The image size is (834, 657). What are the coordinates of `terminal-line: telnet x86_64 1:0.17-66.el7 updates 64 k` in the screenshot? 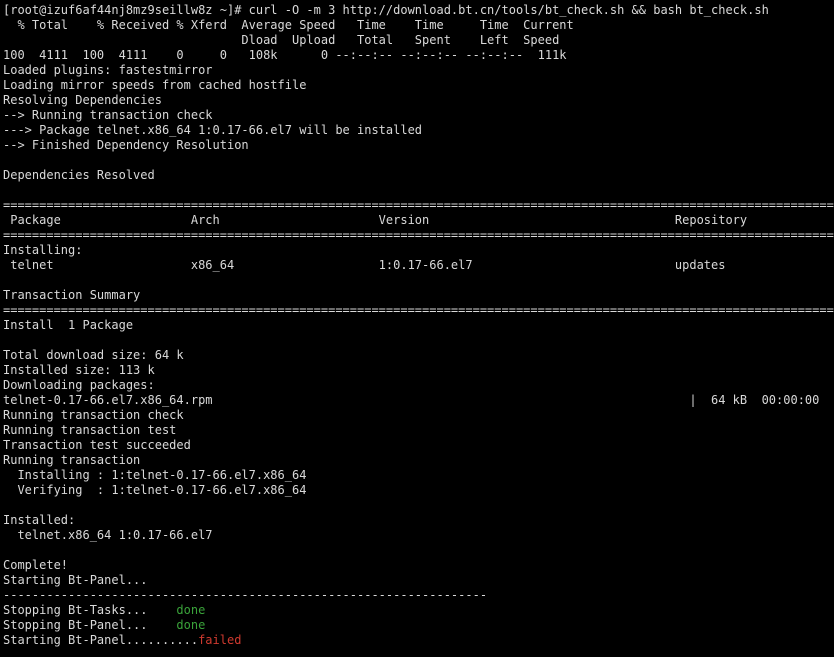 It's located at (418, 265).